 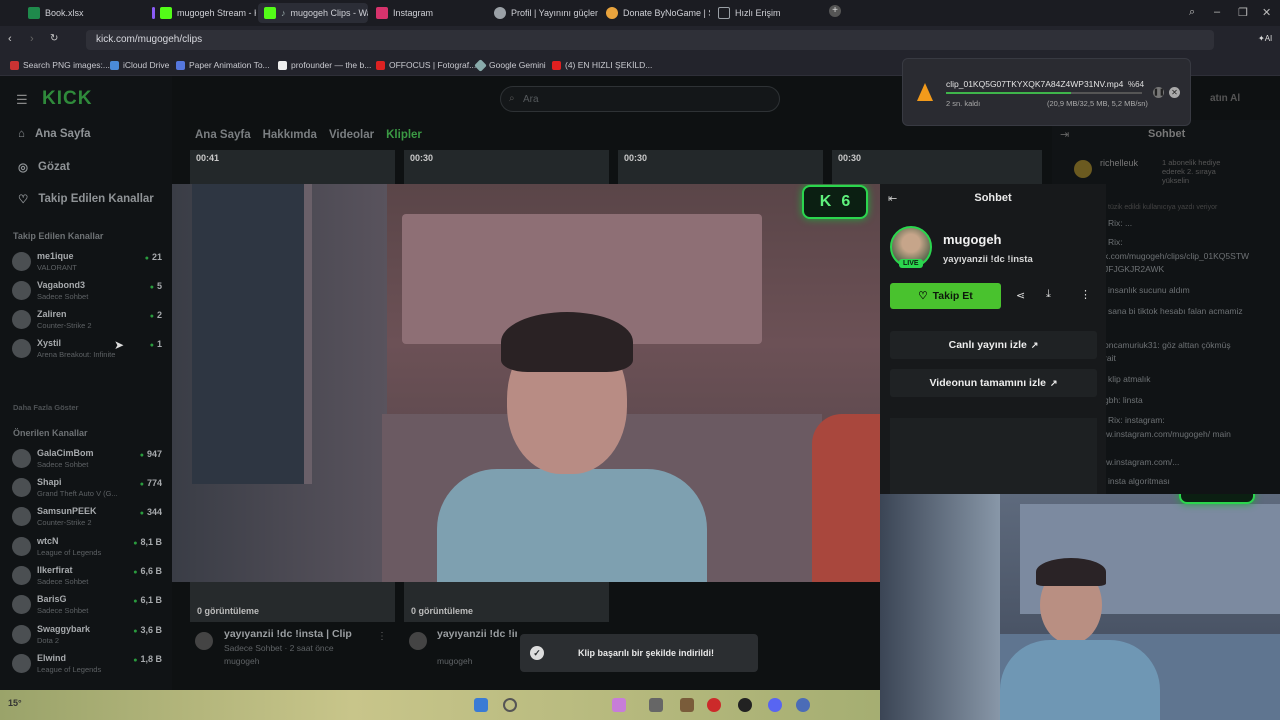 I want to click on clip-thumbnail: 00:41, so click(x=292, y=167).